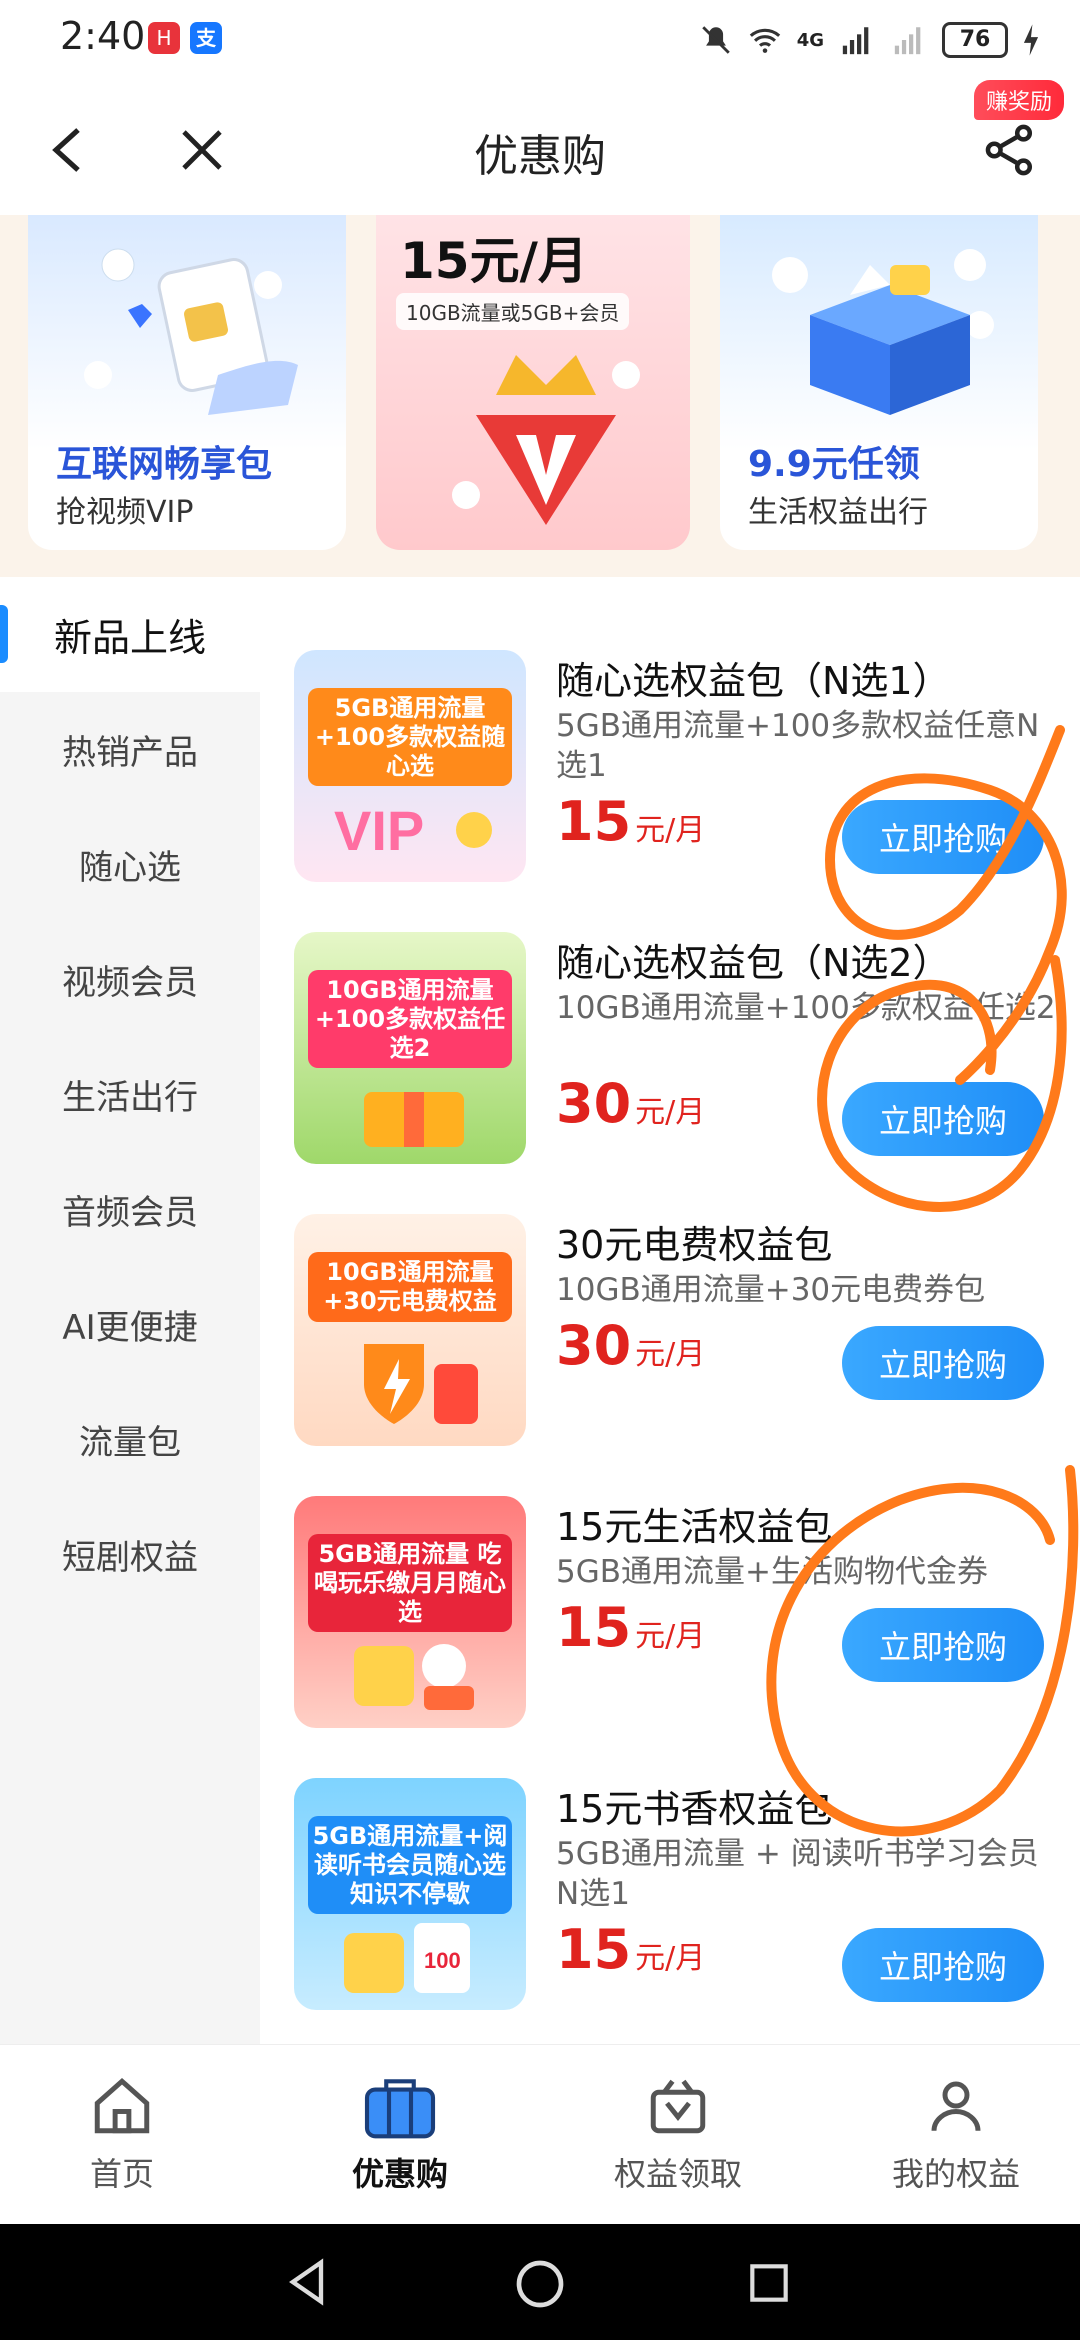 Image resolution: width=1080 pixels, height=2340 pixels. What do you see at coordinates (187, 382) in the screenshot?
I see `banner-card-internet: 互联网畅享包 抢视频VIP` at bounding box center [187, 382].